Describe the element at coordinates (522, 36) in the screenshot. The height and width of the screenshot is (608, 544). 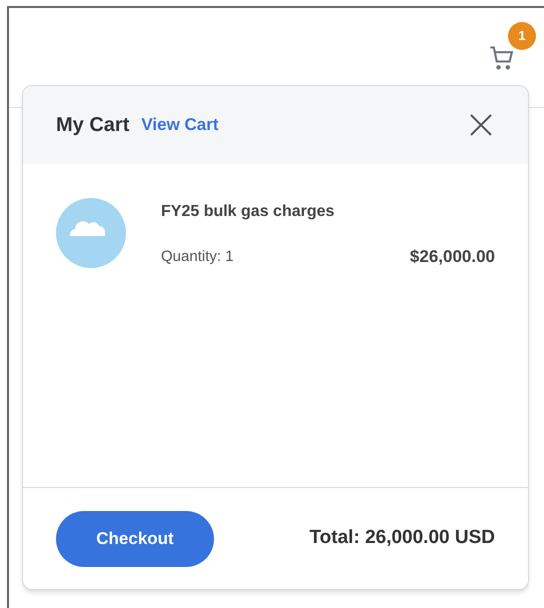
I see `cart-count-badge: 1` at that location.